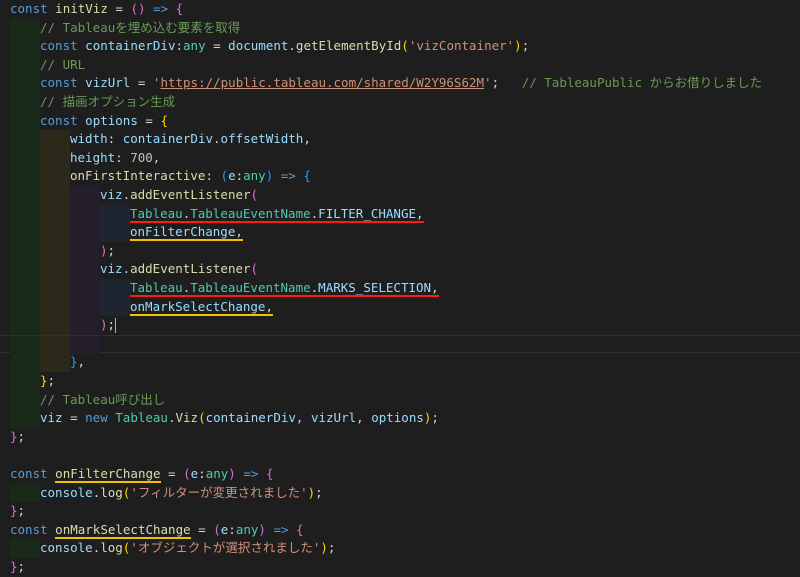  I want to click on code-line: Tableau.TableauEventName.FILTER_CHANGE,, so click(400, 214).